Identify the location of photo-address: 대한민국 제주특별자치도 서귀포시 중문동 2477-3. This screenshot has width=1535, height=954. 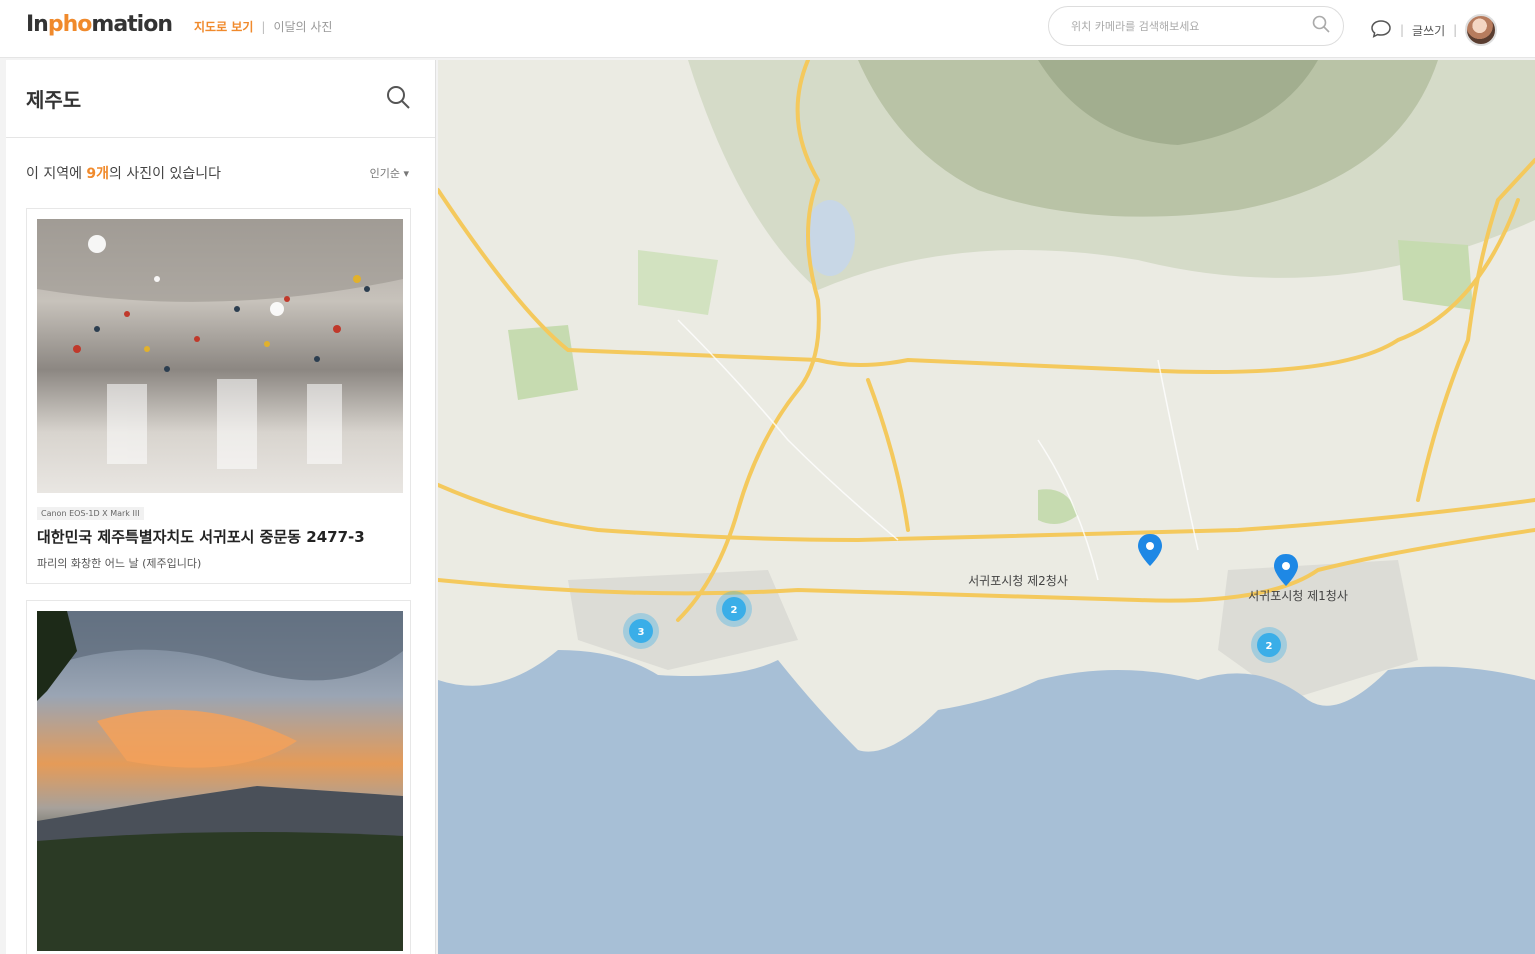
(219, 536).